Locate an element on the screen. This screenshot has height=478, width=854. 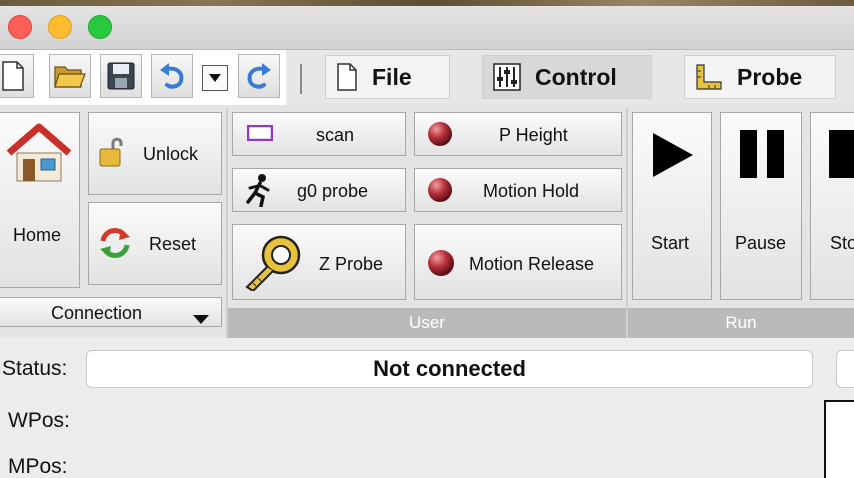
connection-label: Connection is located at coordinates (97, 313).